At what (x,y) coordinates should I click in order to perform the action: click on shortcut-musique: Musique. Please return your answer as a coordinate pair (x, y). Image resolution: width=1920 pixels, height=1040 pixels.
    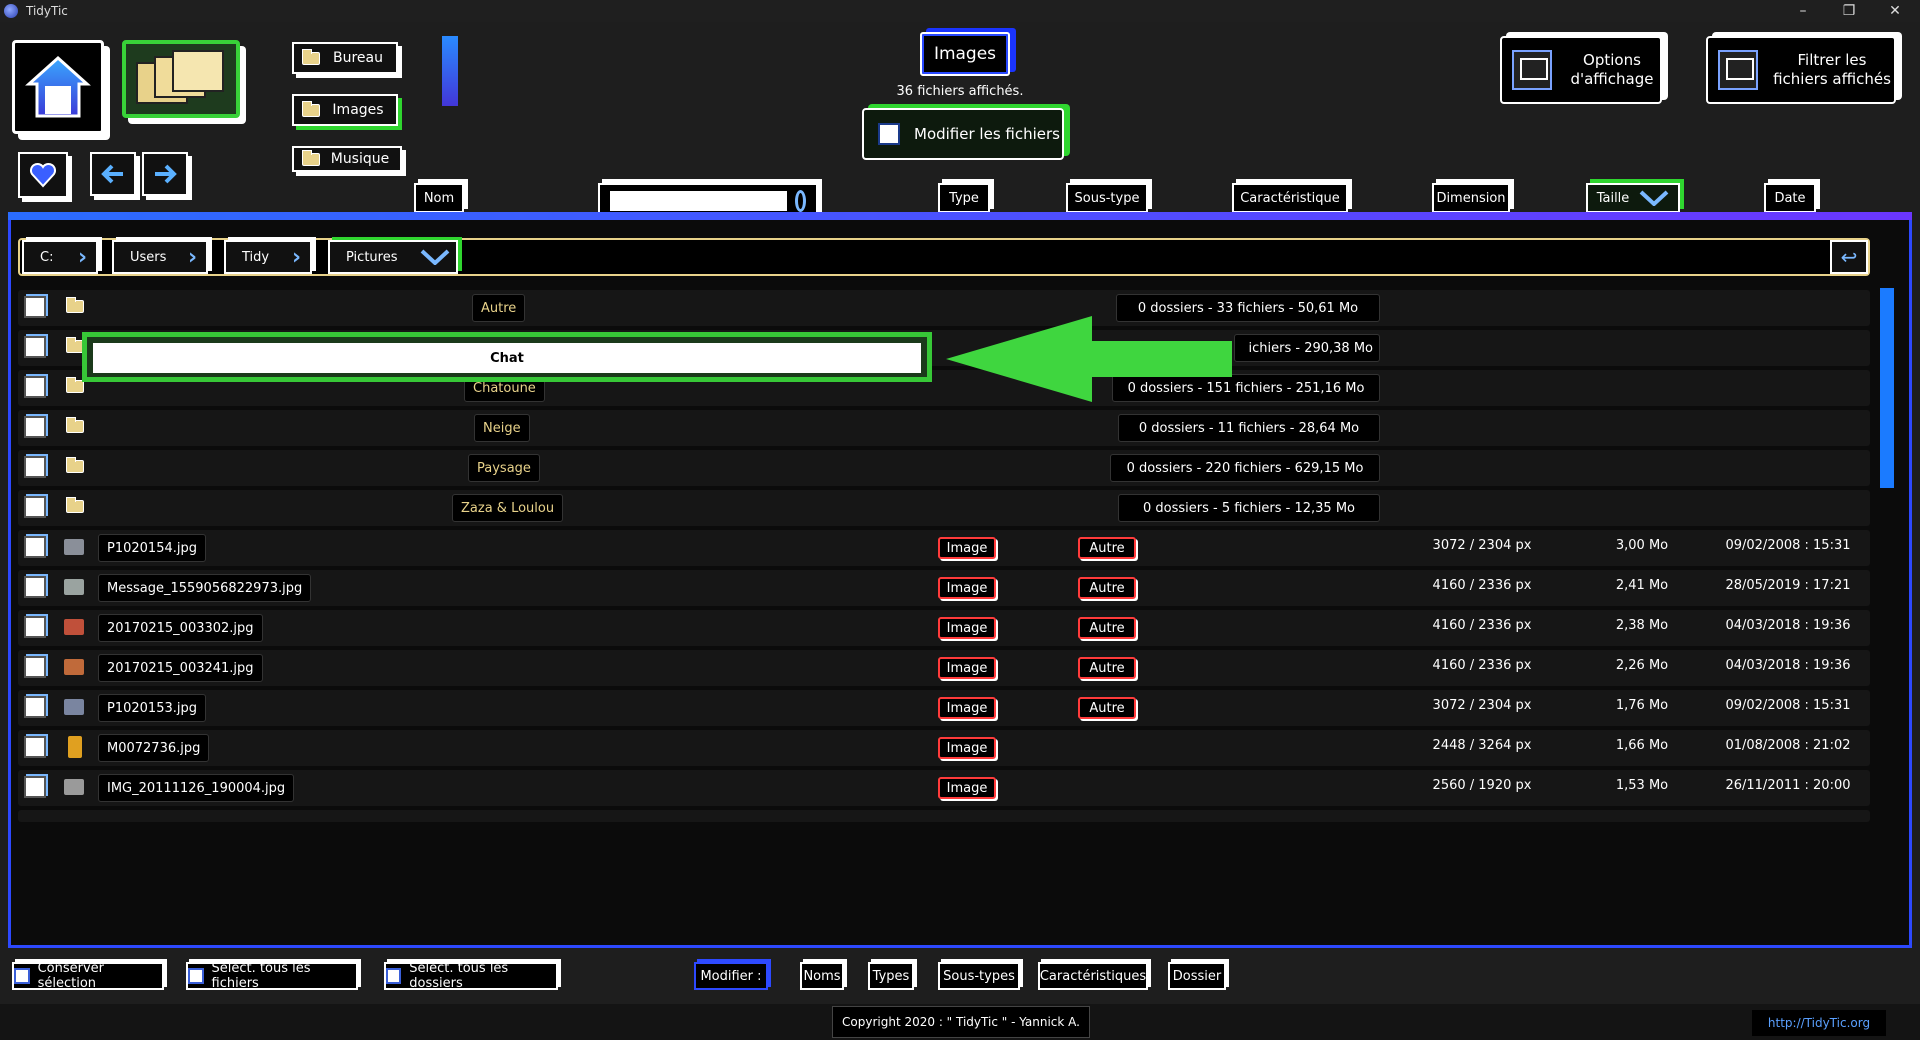
    Looking at the image, I should click on (347, 159).